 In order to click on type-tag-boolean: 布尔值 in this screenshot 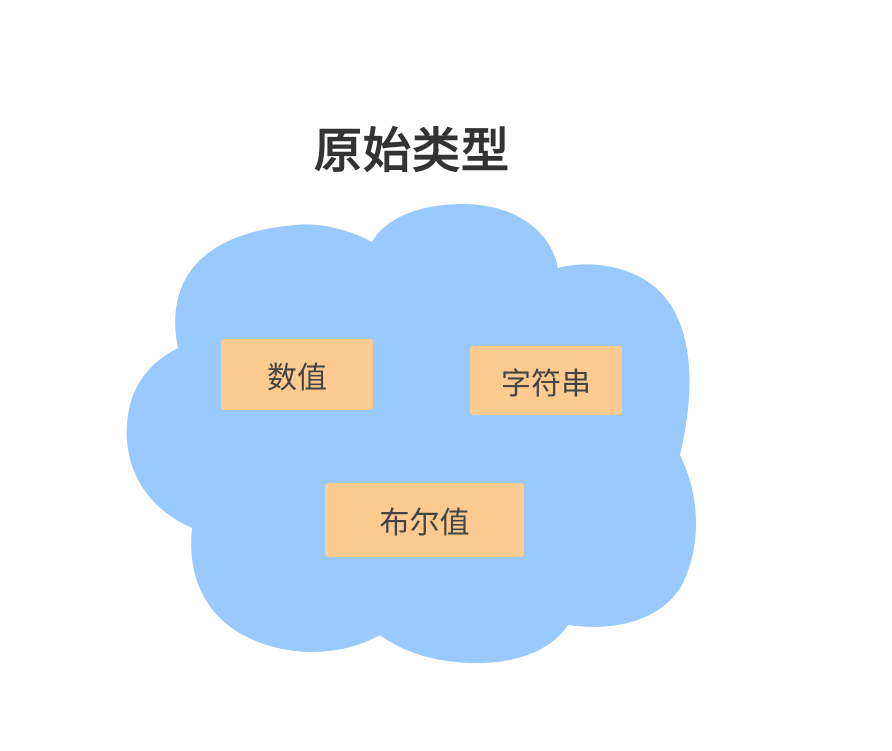, I will do `click(424, 520)`.